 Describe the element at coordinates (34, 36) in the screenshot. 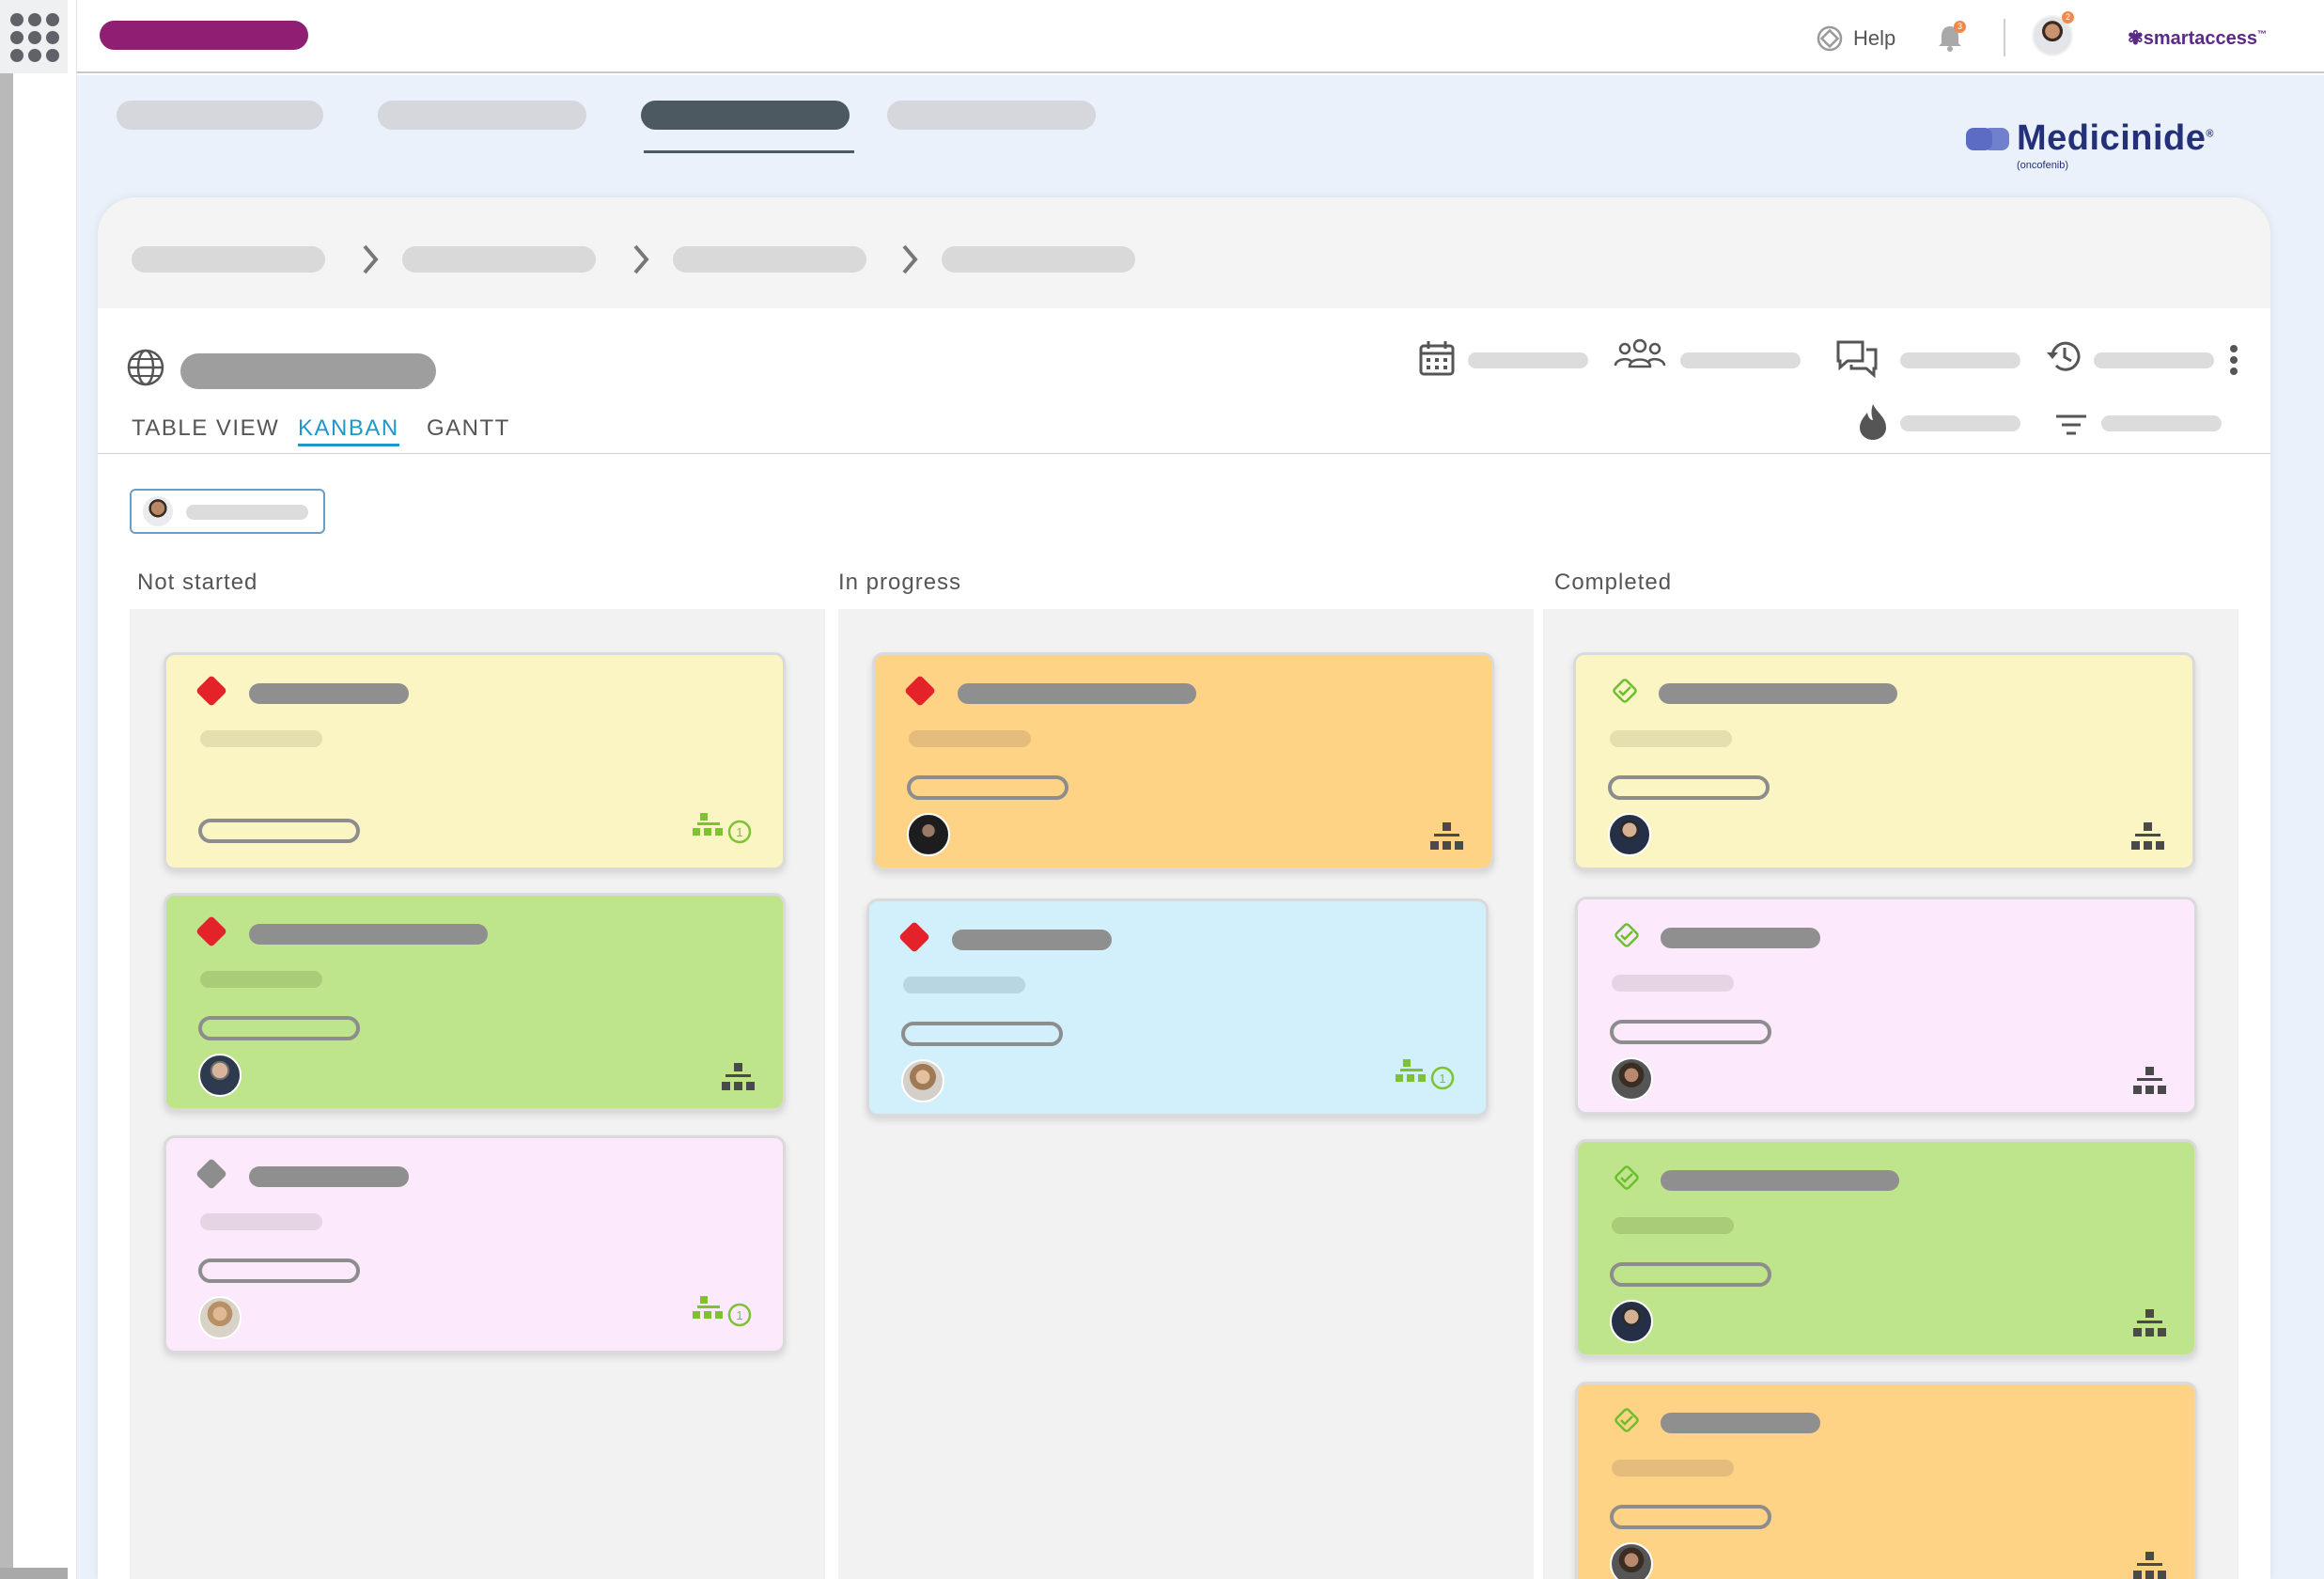

I see `apps-grid-icon` at that location.